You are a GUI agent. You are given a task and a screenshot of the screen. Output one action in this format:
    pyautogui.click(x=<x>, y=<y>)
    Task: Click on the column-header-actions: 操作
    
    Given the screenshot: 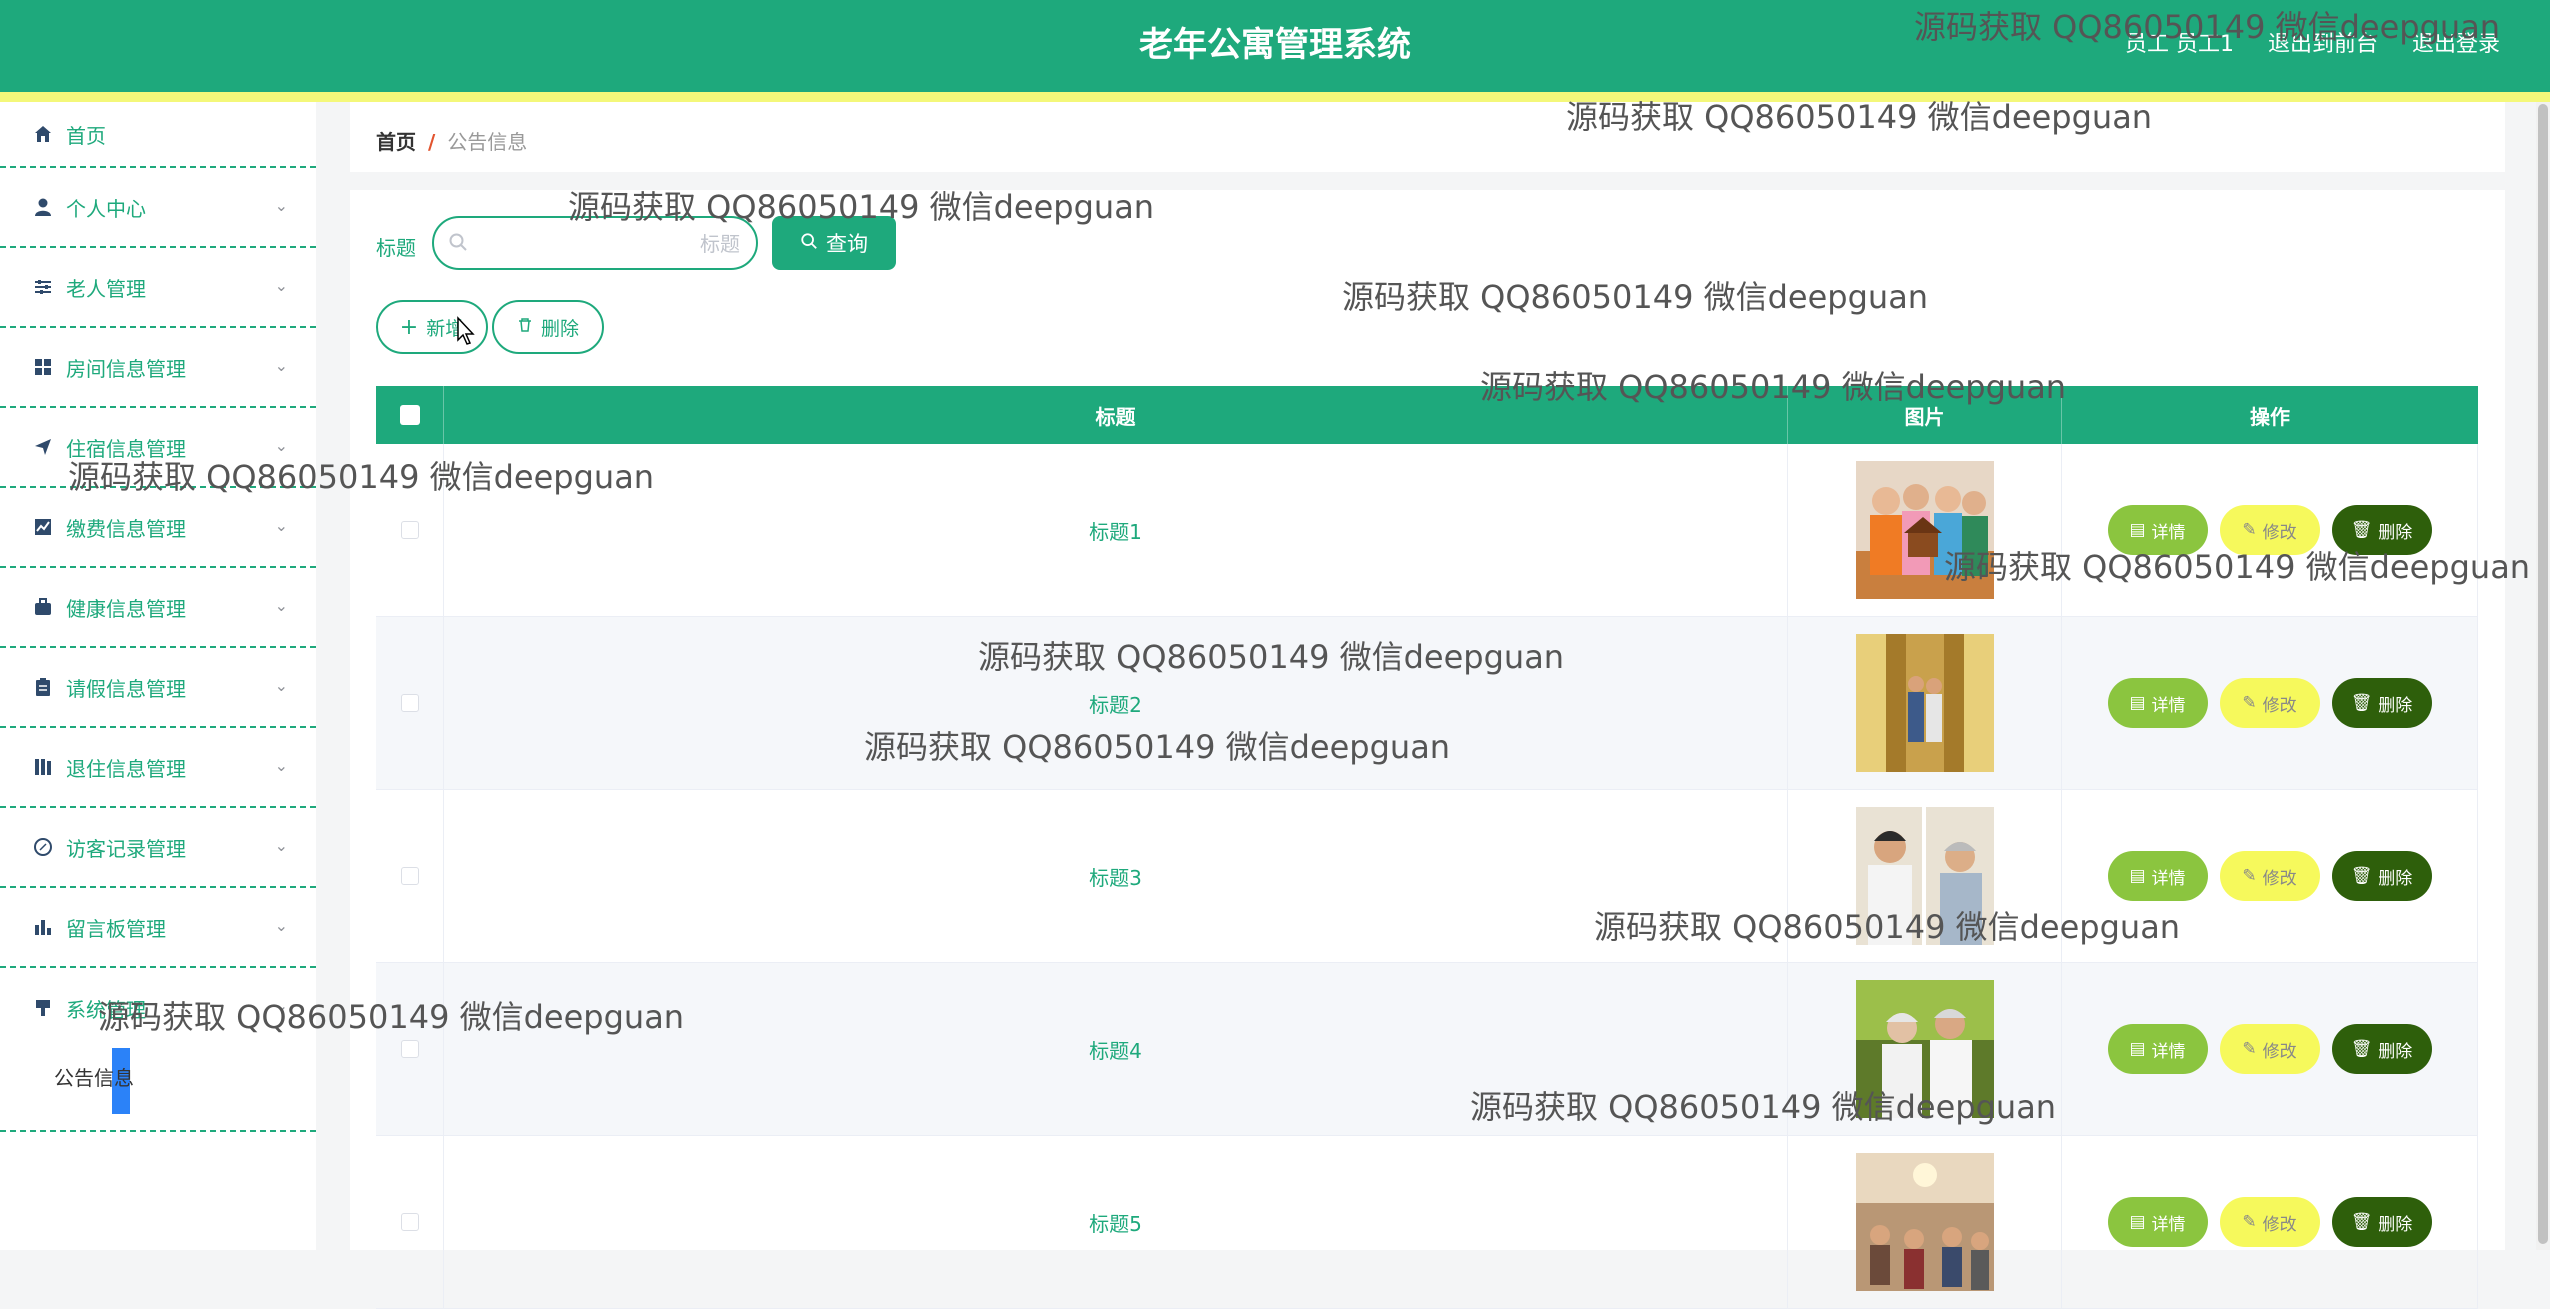 What is the action you would take?
    pyautogui.click(x=2270, y=416)
    